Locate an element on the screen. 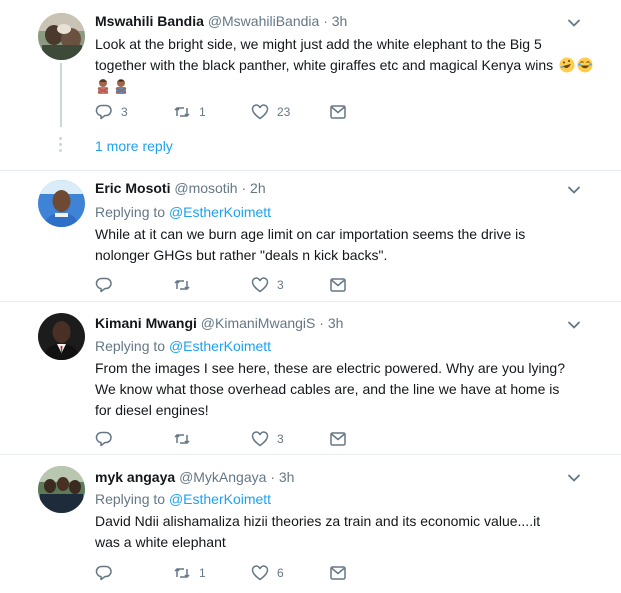 The image size is (621, 593). display-name: myk angaya is located at coordinates (135, 477).